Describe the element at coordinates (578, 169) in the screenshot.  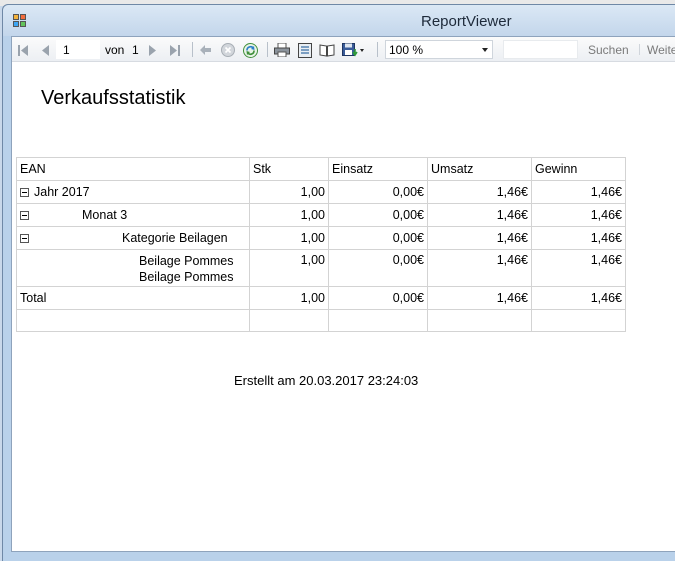
I see `column-header: Gewinn` at that location.